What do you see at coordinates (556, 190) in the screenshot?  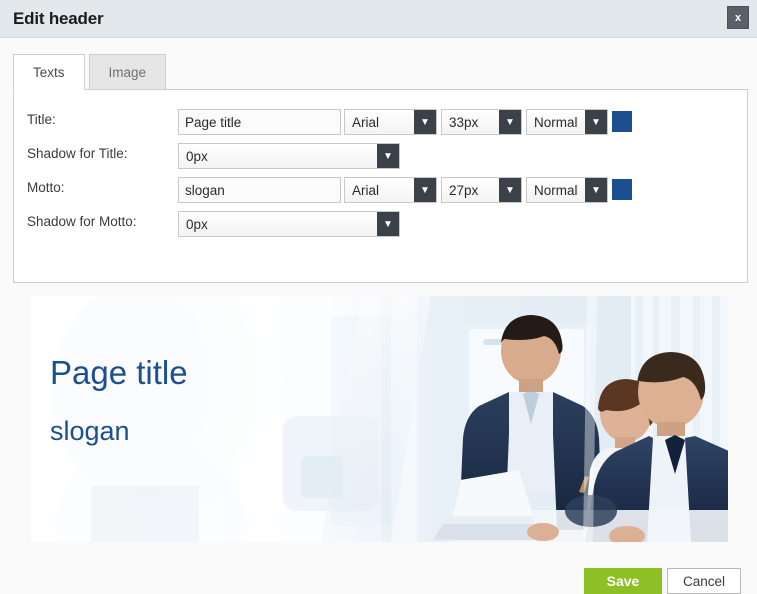 I see `motto-style-value: Normal` at bounding box center [556, 190].